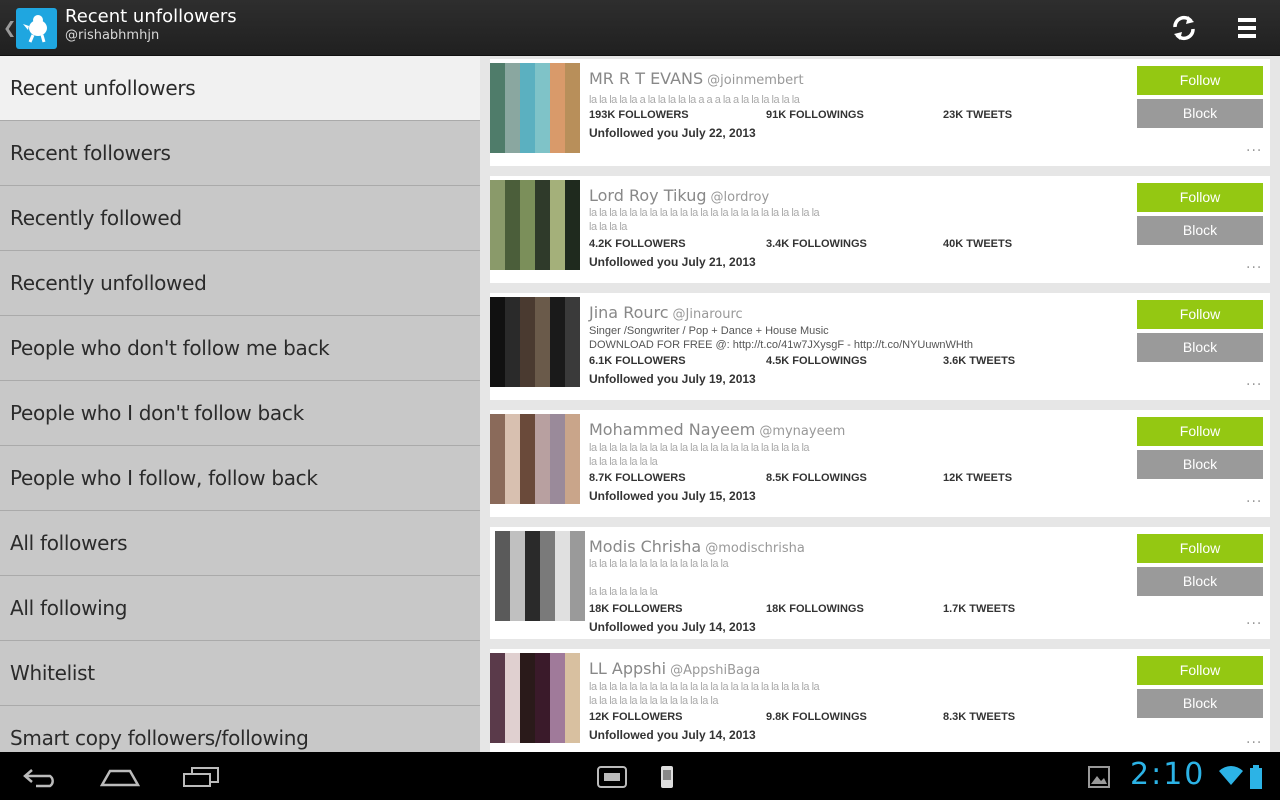  What do you see at coordinates (637, 361) in the screenshot?
I see `followers-count: 6.1K FOLLOWERS` at bounding box center [637, 361].